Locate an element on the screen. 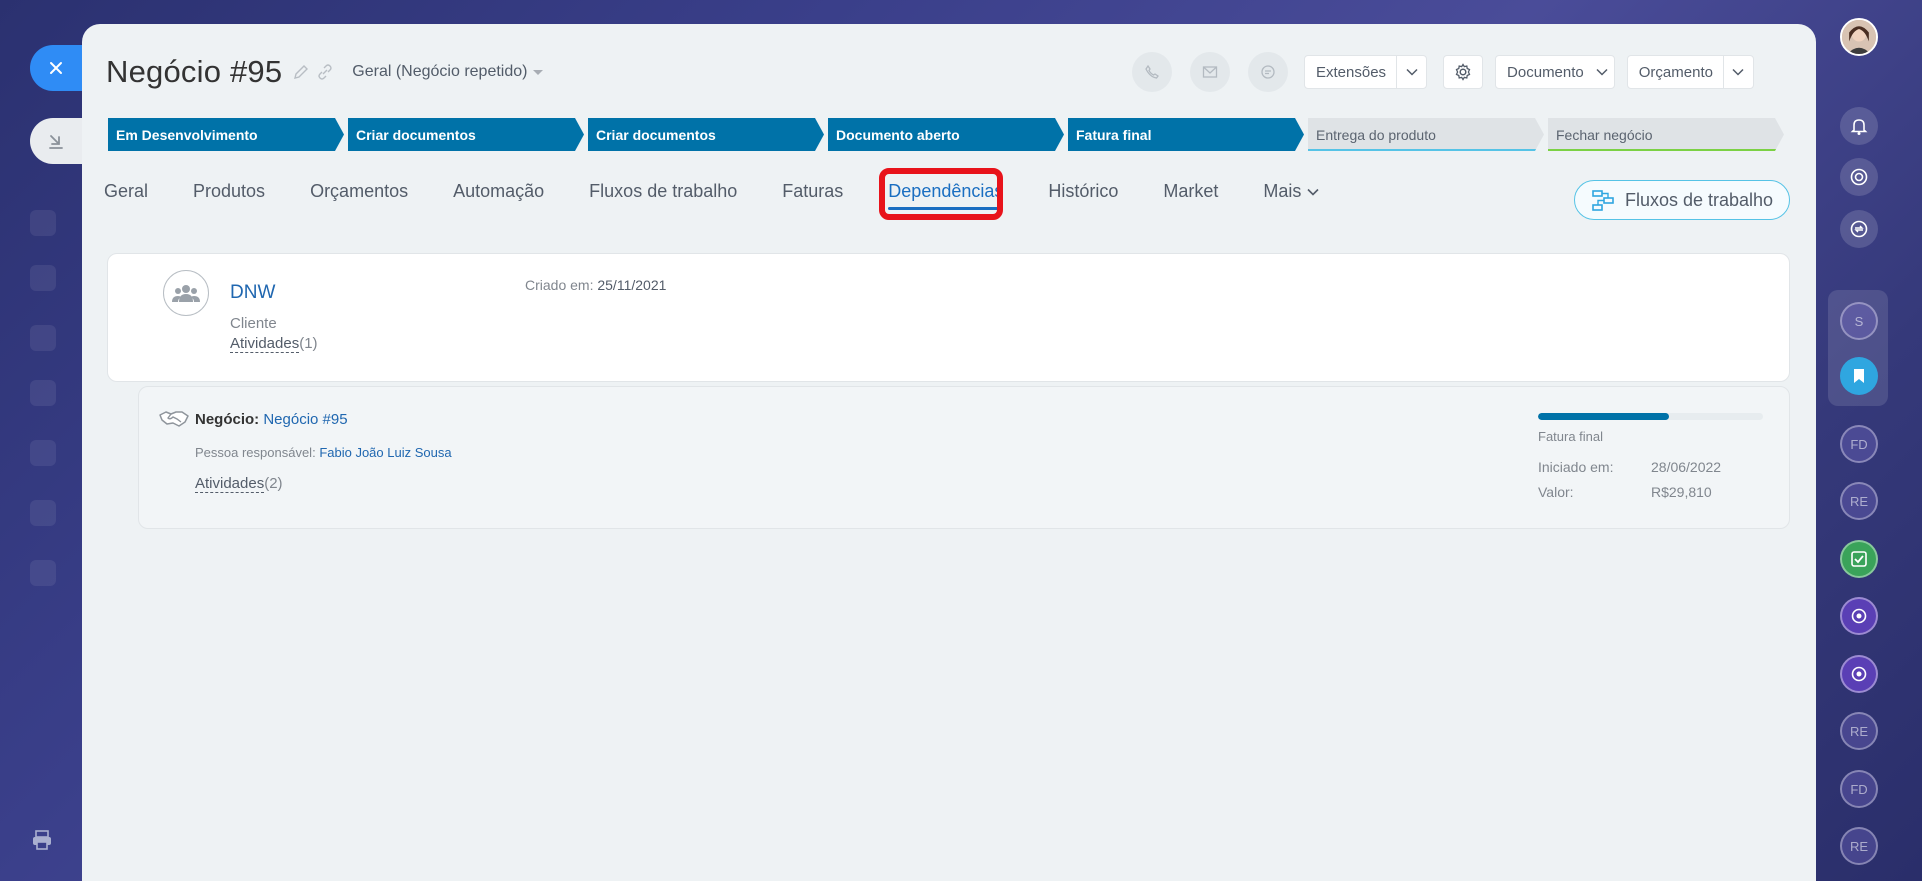  responsible-link: Fabio João Luiz Sousa is located at coordinates (385, 452).